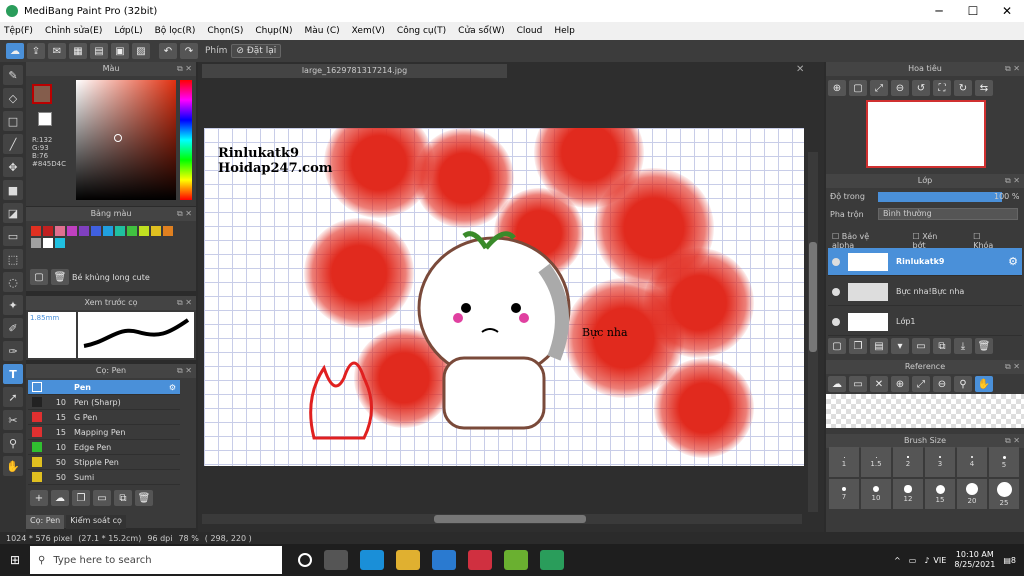 Image resolution: width=1024 pixels, height=576 pixels. What do you see at coordinates (104, 387) in the screenshot?
I see `brush-item: Pen ⚙` at bounding box center [104, 387].